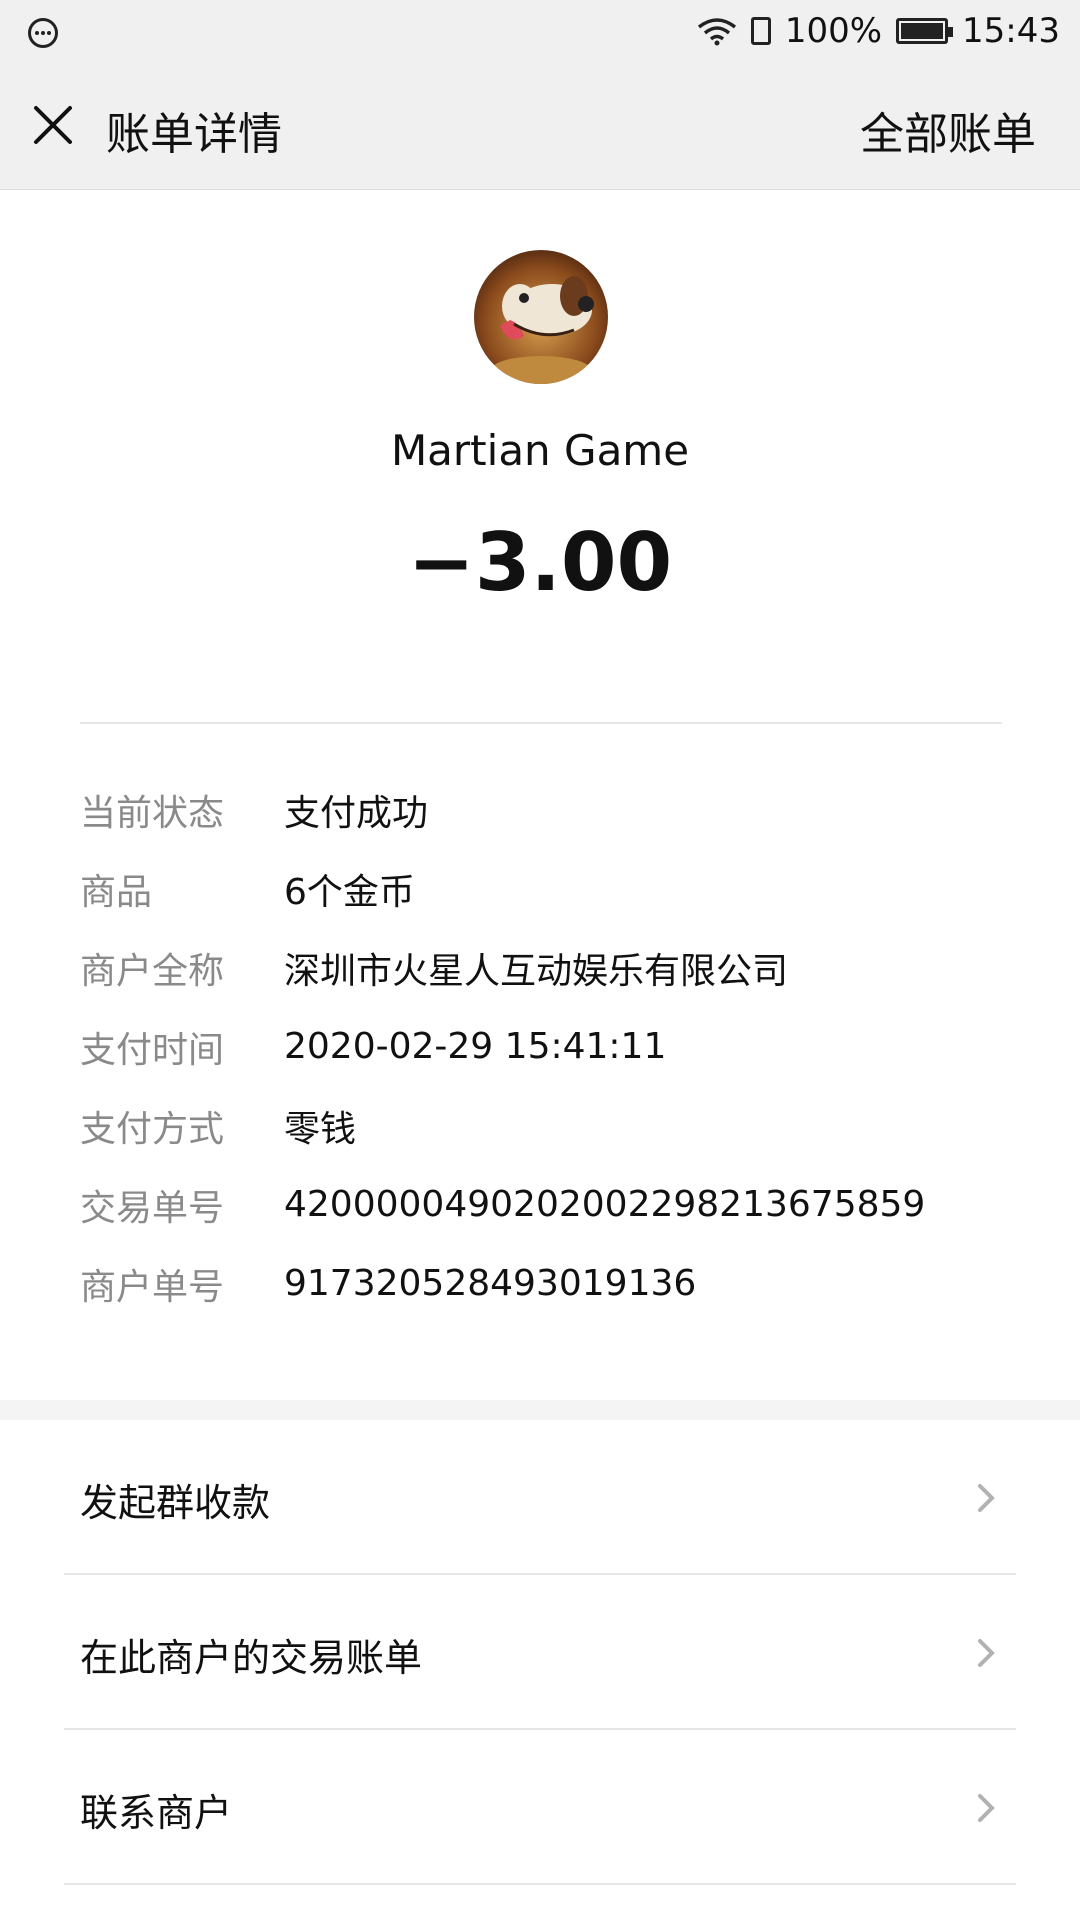 The image size is (1080, 1920). Describe the element at coordinates (833, 31) in the screenshot. I see `battery-percent: 100%` at that location.